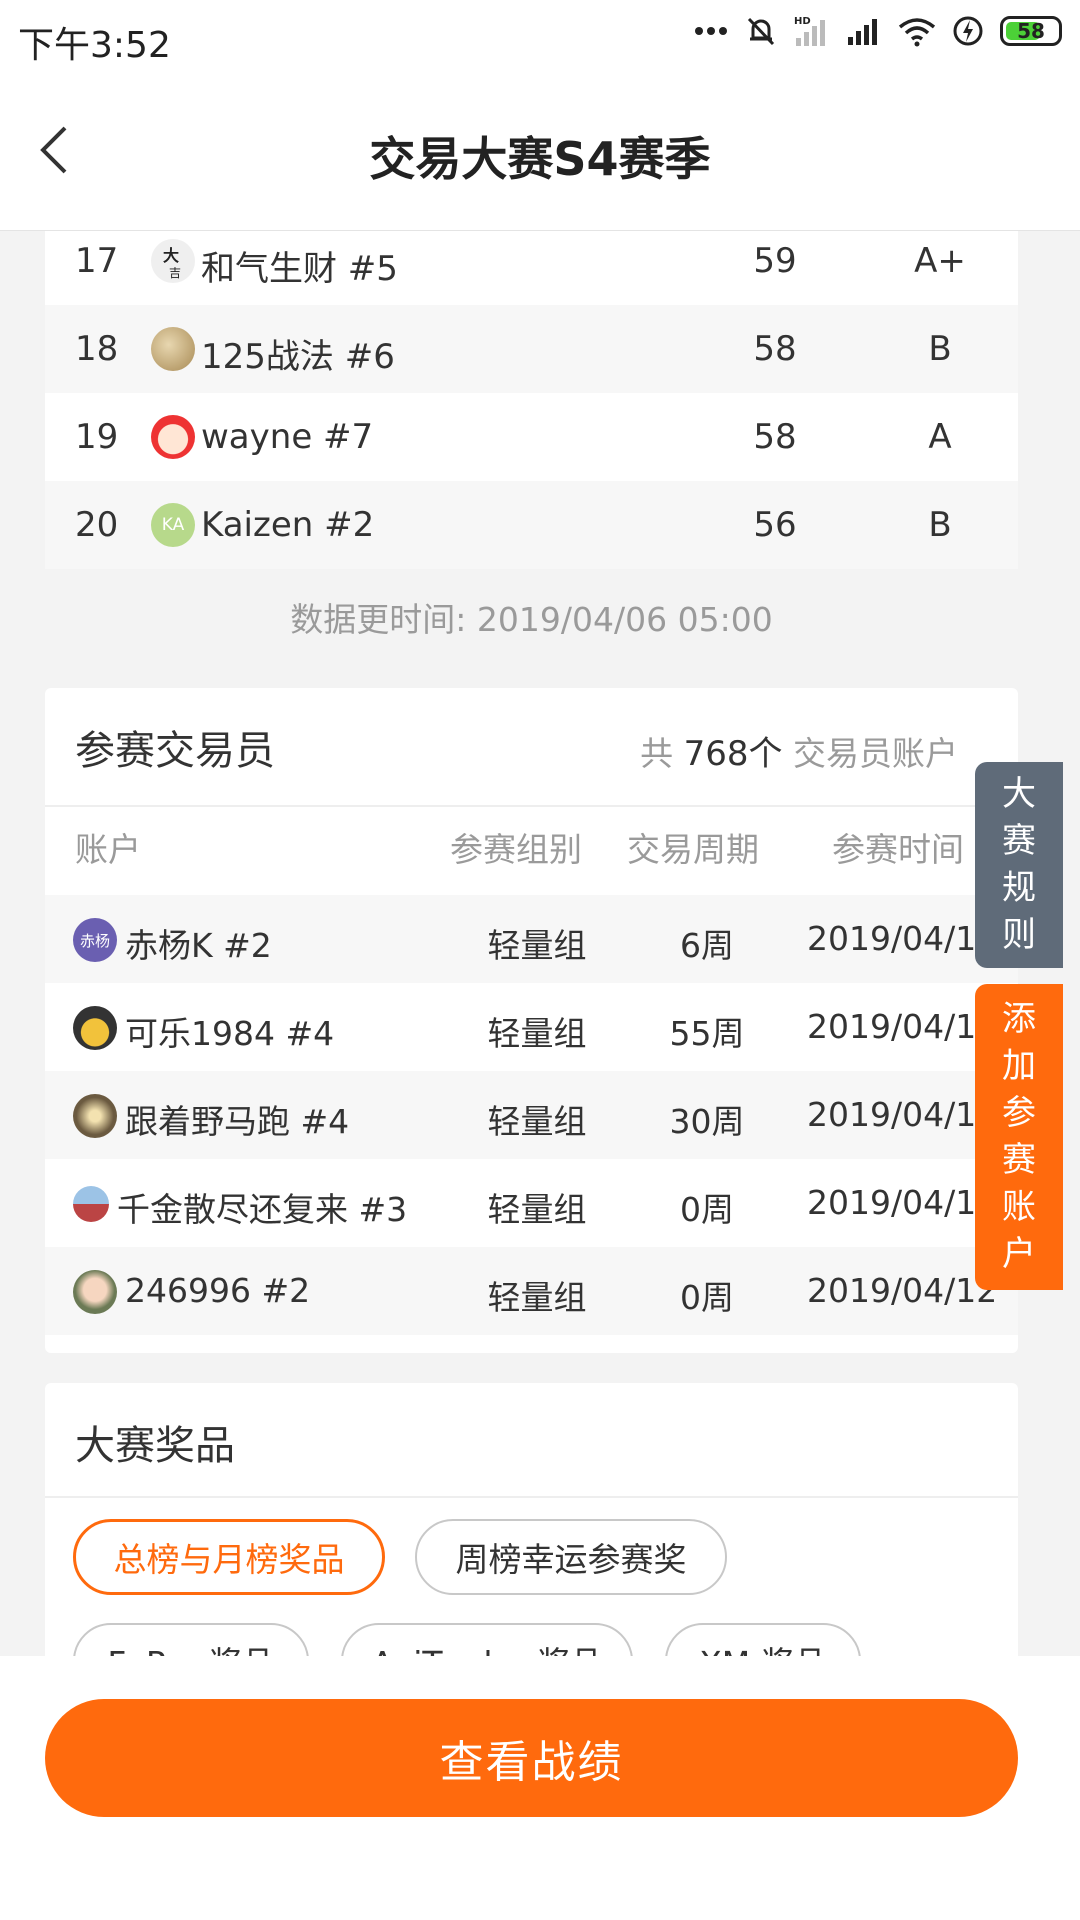 This screenshot has height=1920, width=1080. What do you see at coordinates (487, 1639) in the screenshot?
I see `tab-axitrader-prizes: AxiTrader 奖品` at bounding box center [487, 1639].